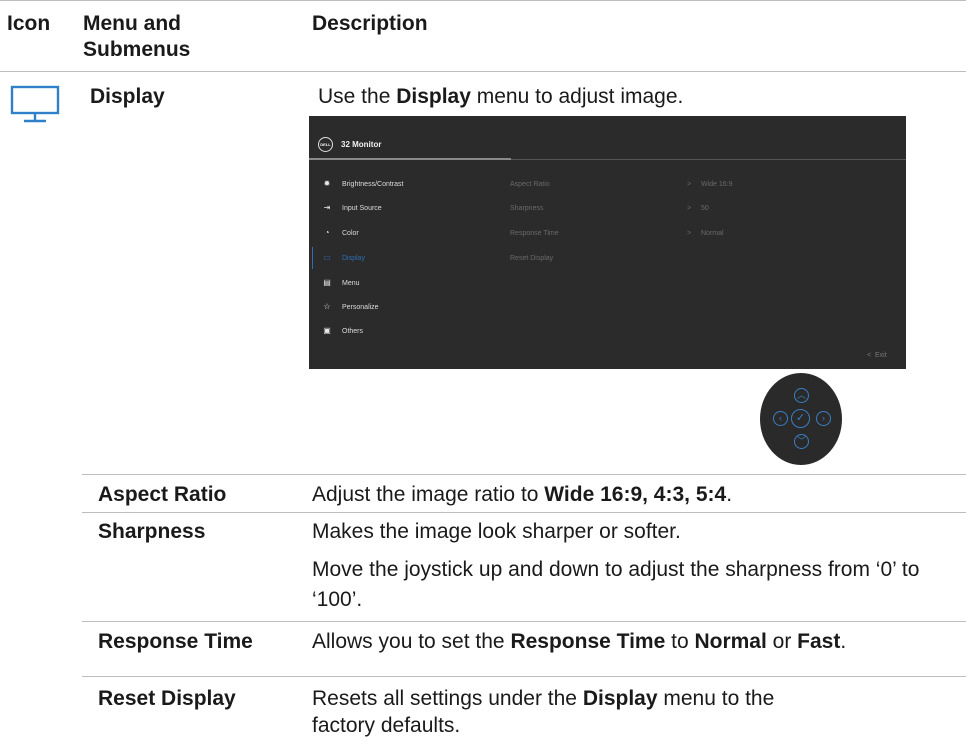 This screenshot has height=747, width=966. What do you see at coordinates (869, 355) in the screenshot?
I see `chevron-left-icon: <` at bounding box center [869, 355].